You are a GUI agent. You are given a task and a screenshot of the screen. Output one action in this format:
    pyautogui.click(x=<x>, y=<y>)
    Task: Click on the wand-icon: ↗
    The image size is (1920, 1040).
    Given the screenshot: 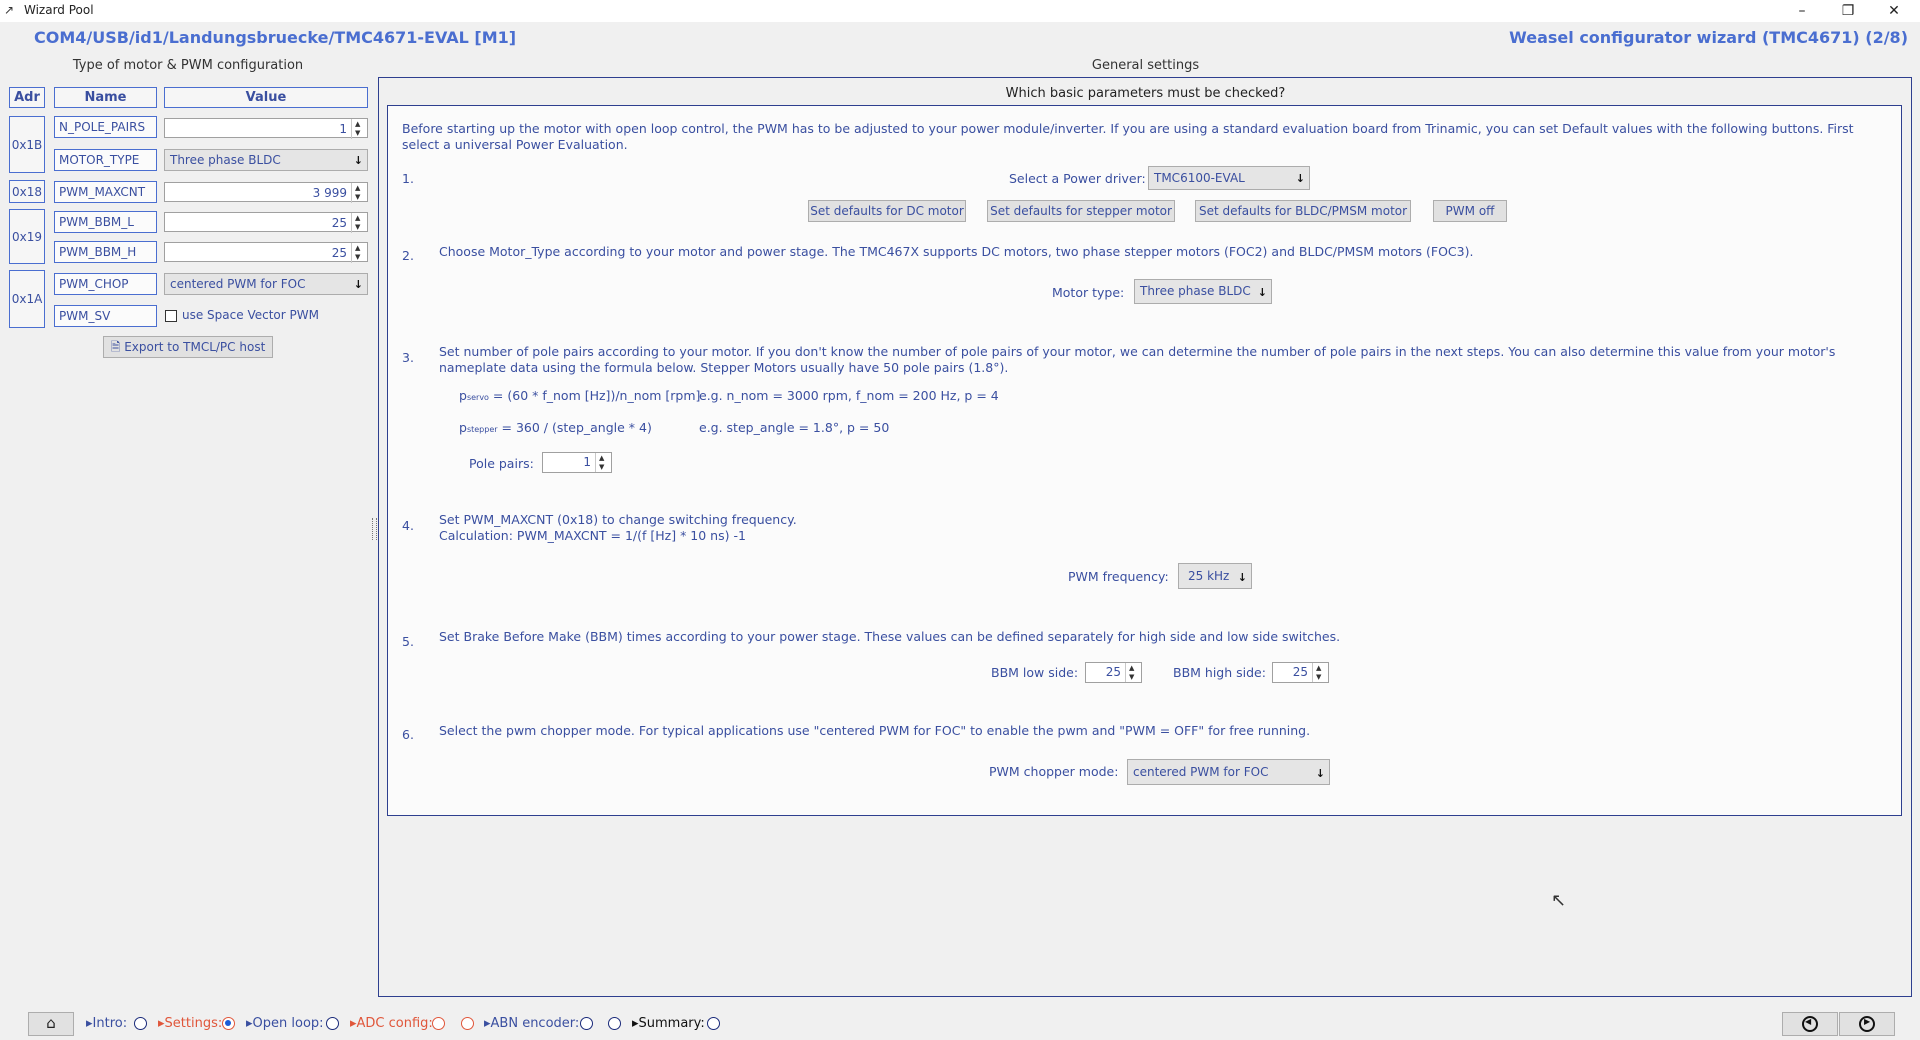 What is the action you would take?
    pyautogui.click(x=9, y=10)
    